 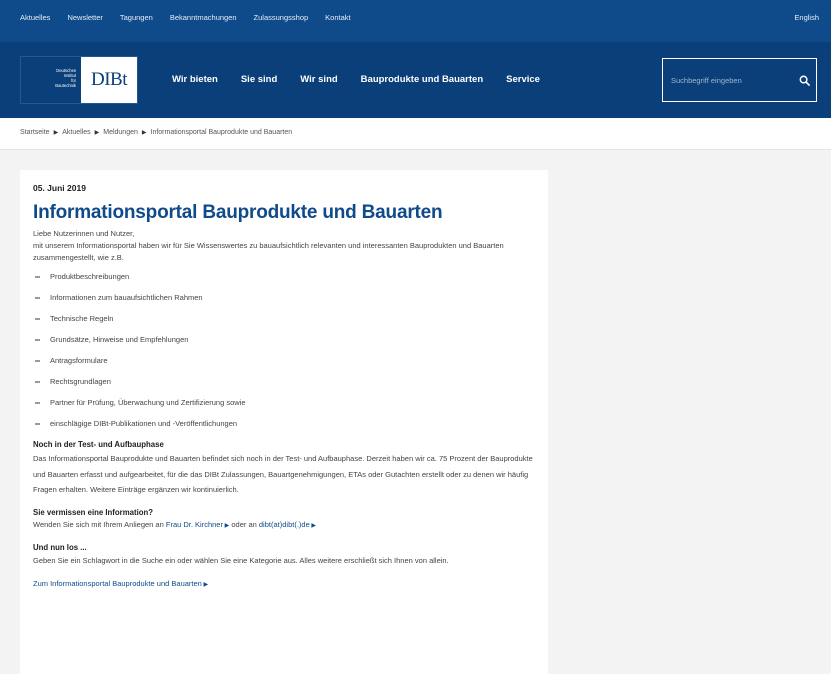 What do you see at coordinates (285, 364) in the screenshot?
I see `list-item: Antragsformulare` at bounding box center [285, 364].